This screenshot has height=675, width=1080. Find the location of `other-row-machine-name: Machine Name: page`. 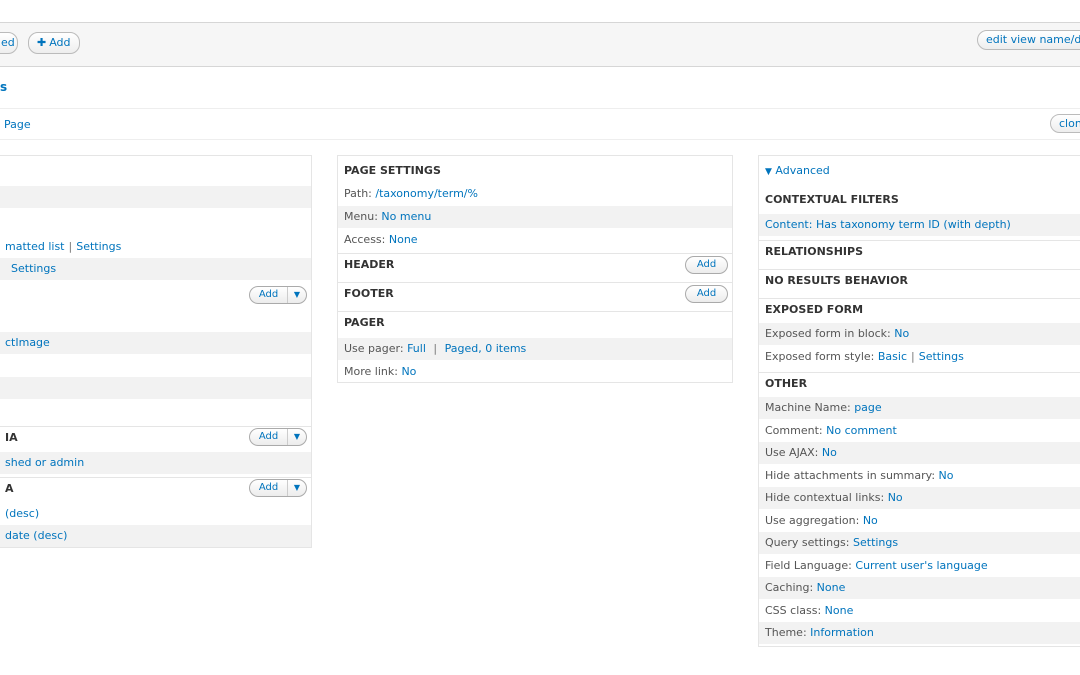

other-row-machine-name: Machine Name: page is located at coordinates (919, 408).